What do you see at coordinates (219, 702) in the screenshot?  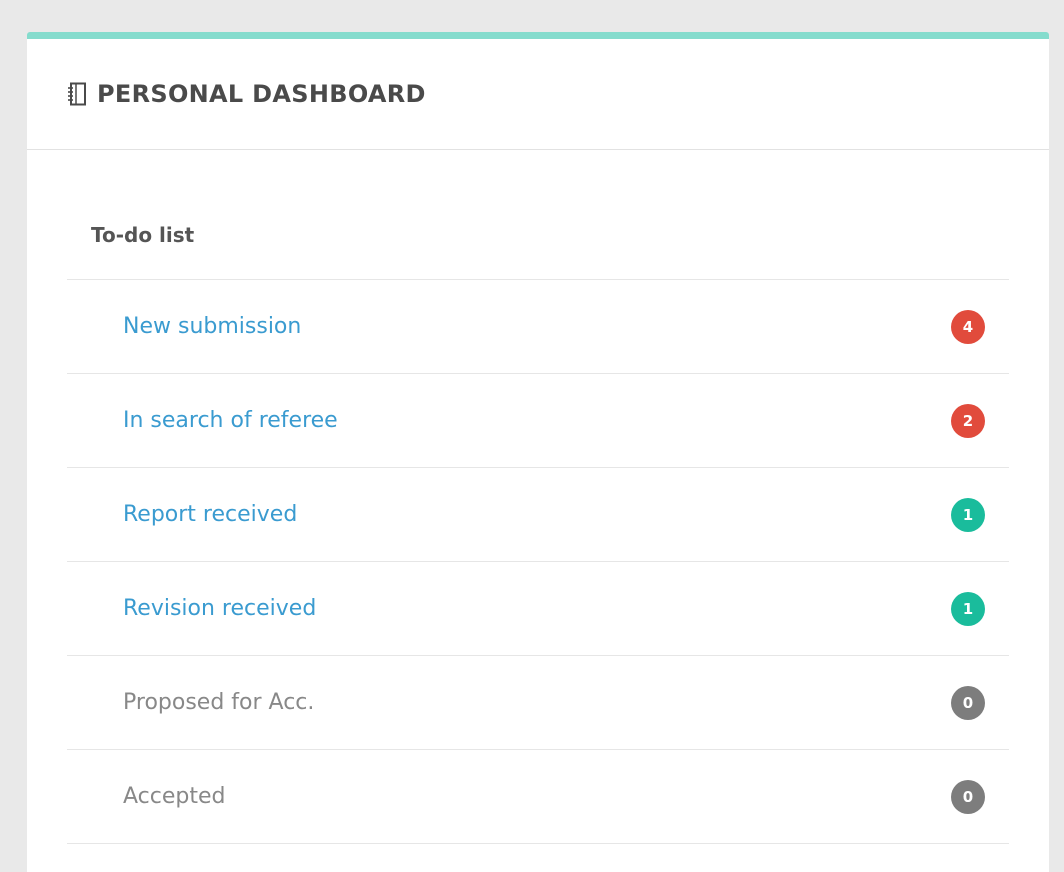 I see `todo-item-label: Proposed for Acc.` at bounding box center [219, 702].